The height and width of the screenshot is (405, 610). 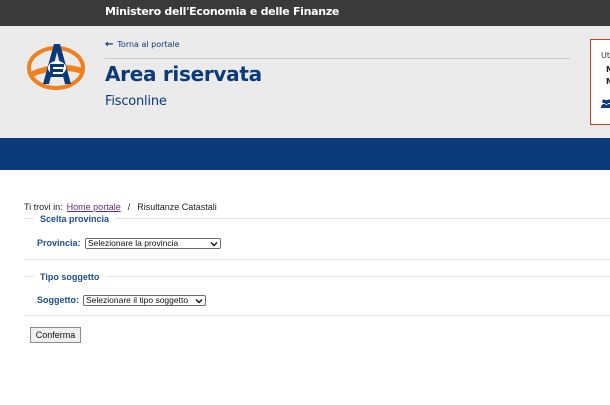 What do you see at coordinates (109, 44) in the screenshot?
I see `arrow-left-icon: ←` at bounding box center [109, 44].